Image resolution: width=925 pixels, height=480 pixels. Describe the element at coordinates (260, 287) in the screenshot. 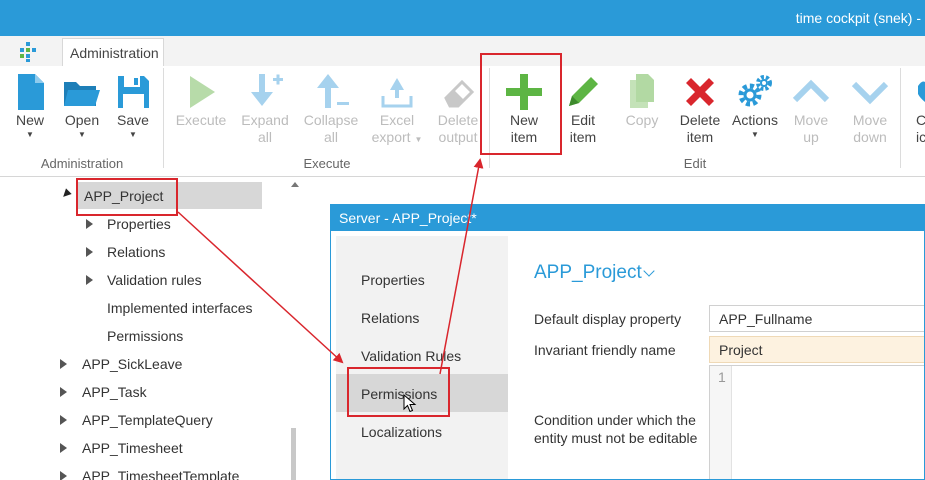

I see `arrow-tree-to-permissions` at that location.